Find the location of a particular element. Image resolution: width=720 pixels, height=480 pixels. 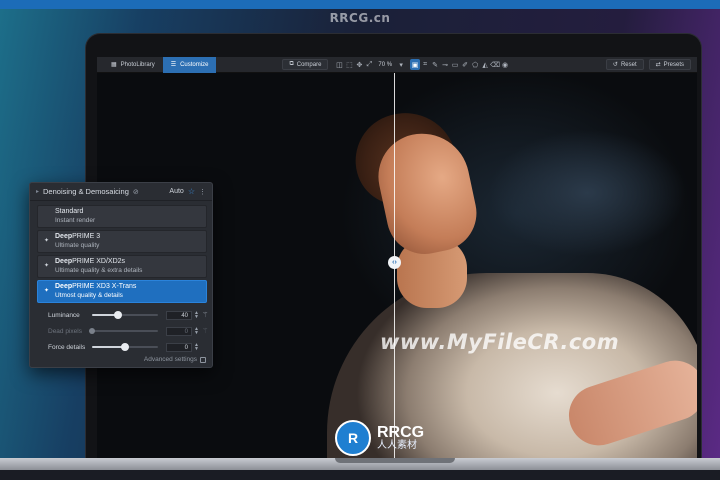

watermark-logo: R RRCG 人人素材 is located at coordinates (395, 438).